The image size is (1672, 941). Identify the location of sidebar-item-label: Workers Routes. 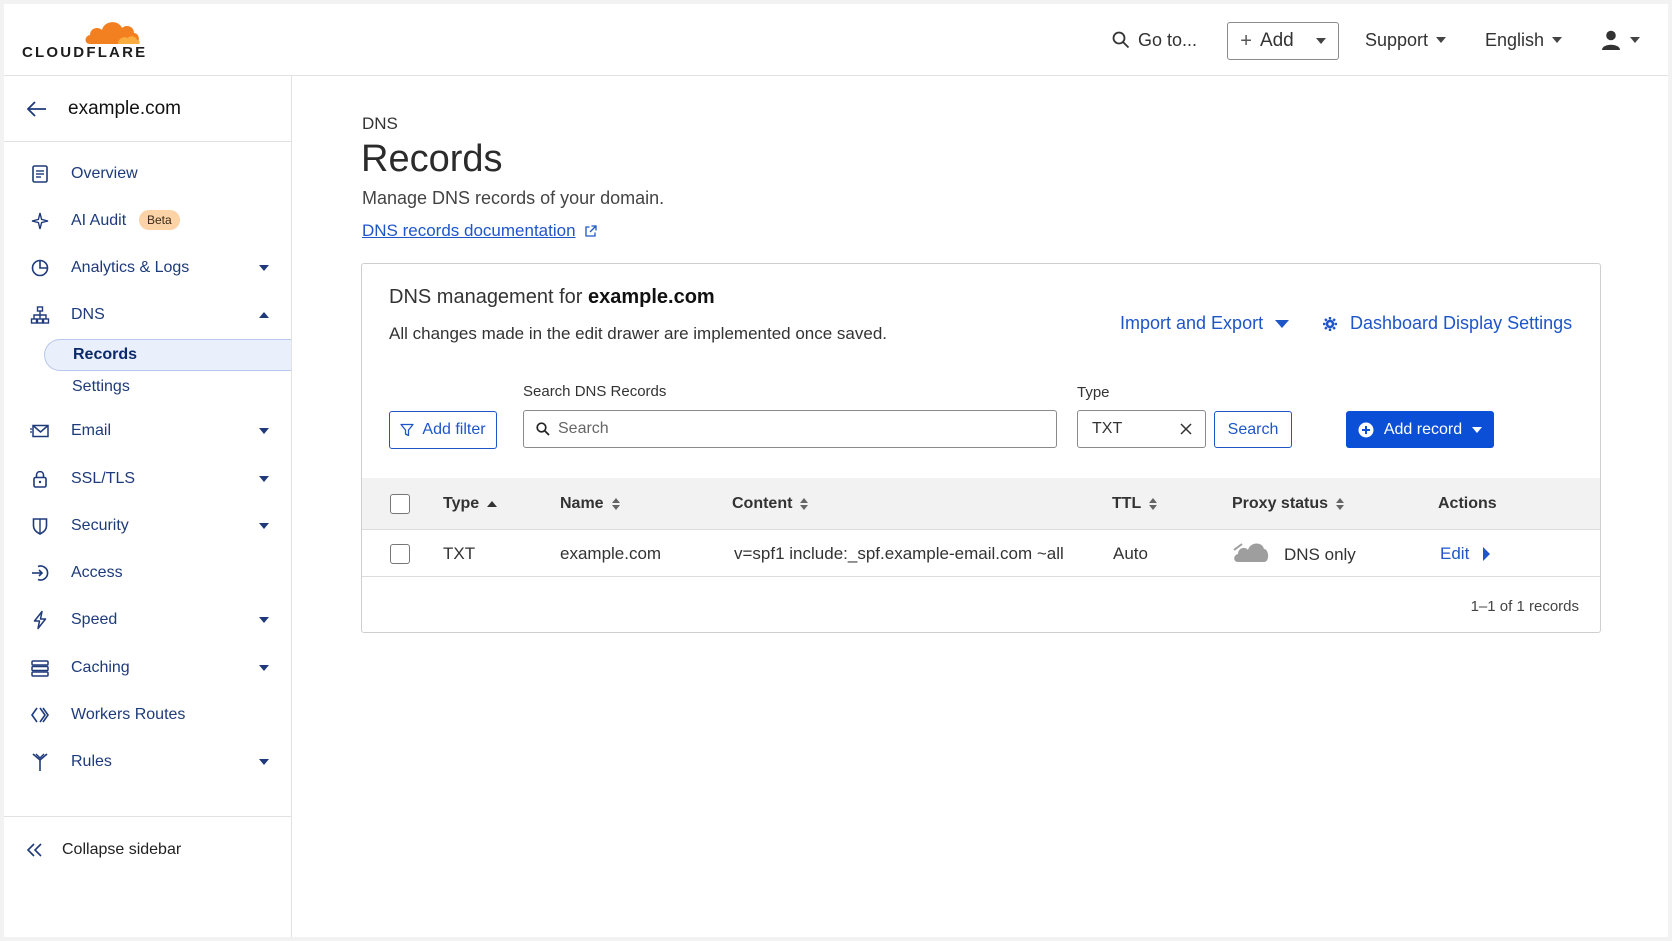
(128, 714).